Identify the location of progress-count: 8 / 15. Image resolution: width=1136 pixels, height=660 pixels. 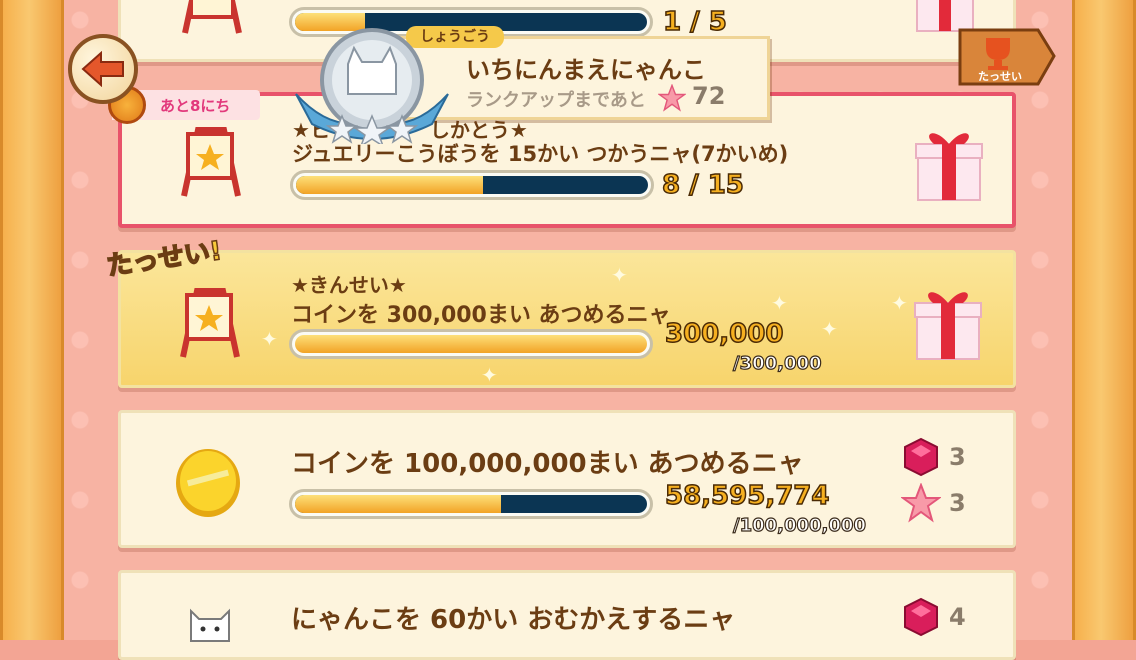
(702, 185).